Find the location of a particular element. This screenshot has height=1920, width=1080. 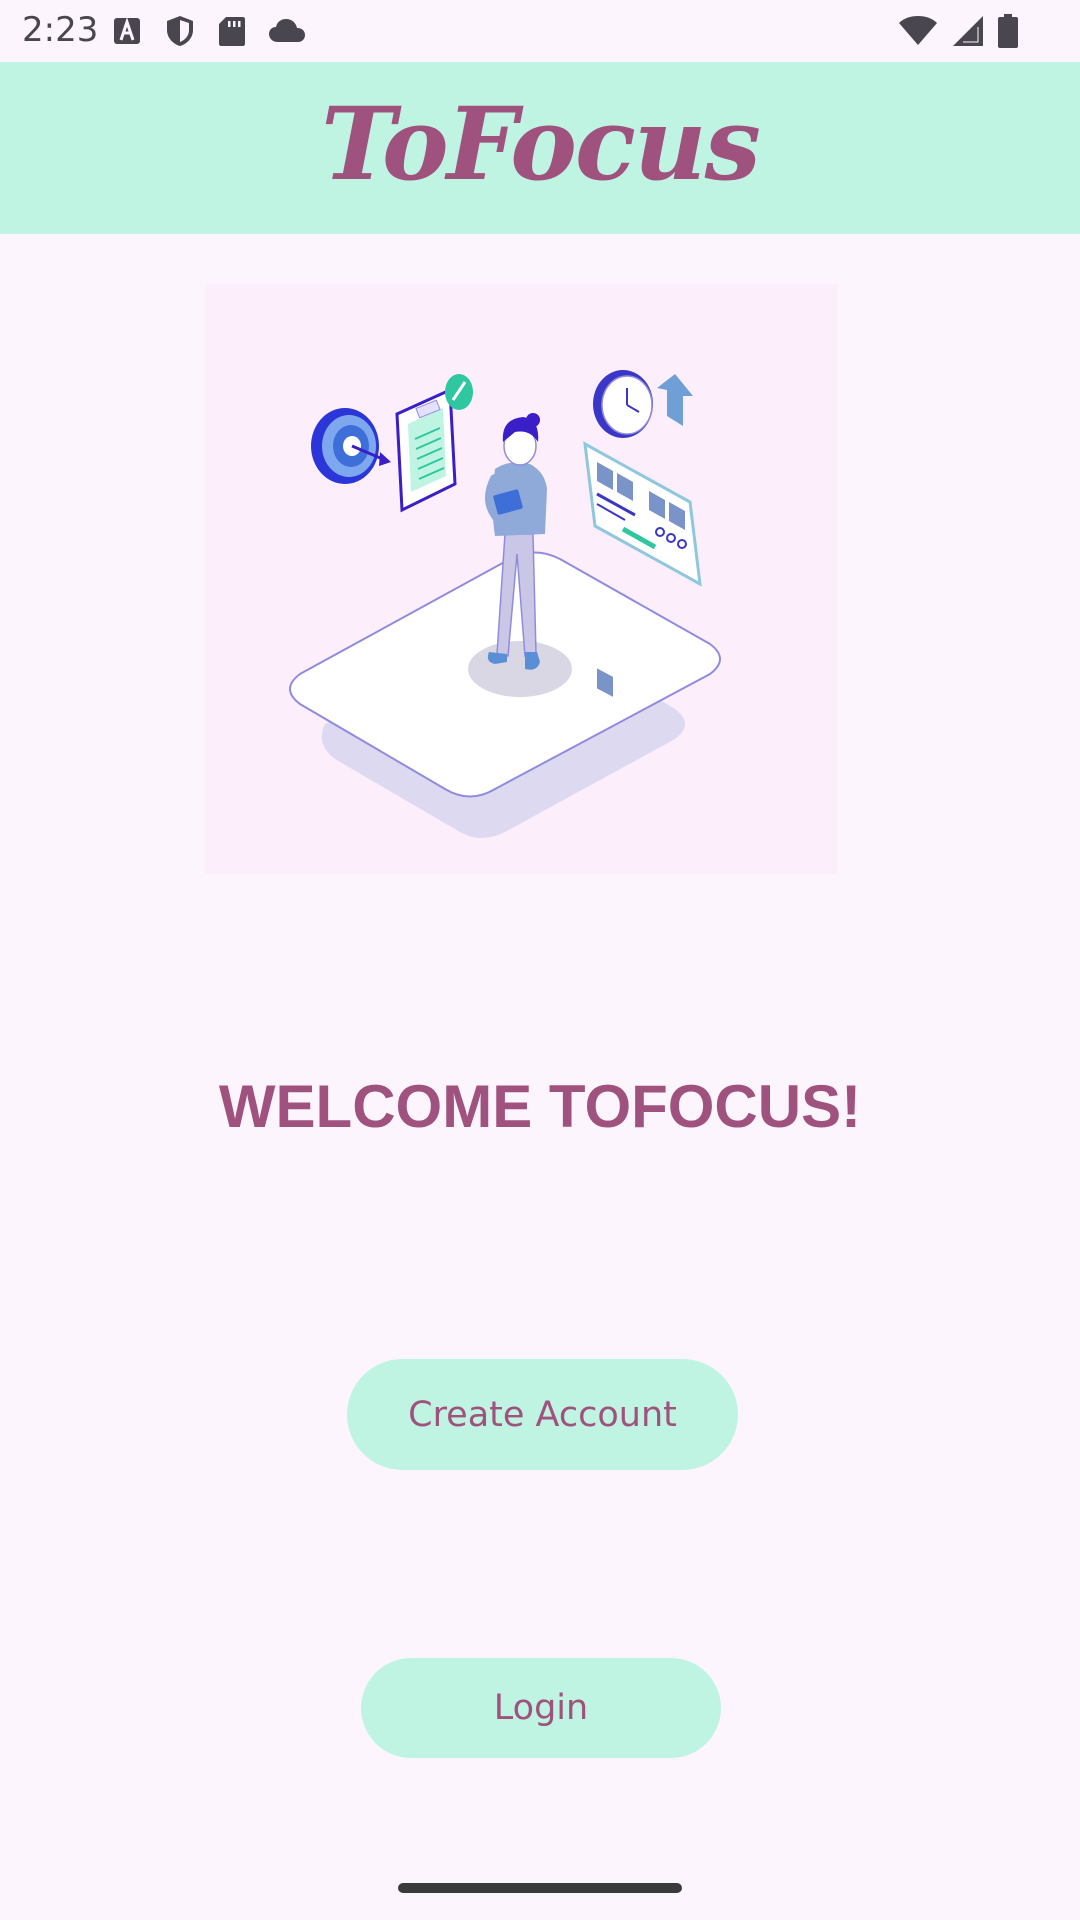

shield-icon is located at coordinates (180, 31).